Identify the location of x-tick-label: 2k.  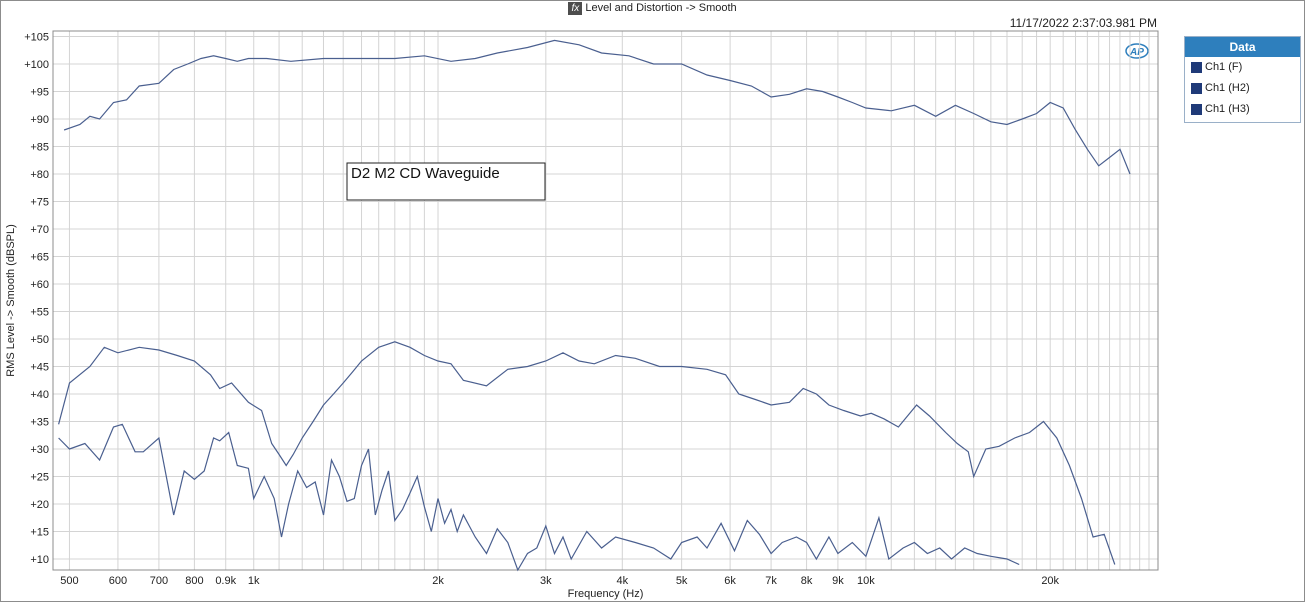
(438, 581).